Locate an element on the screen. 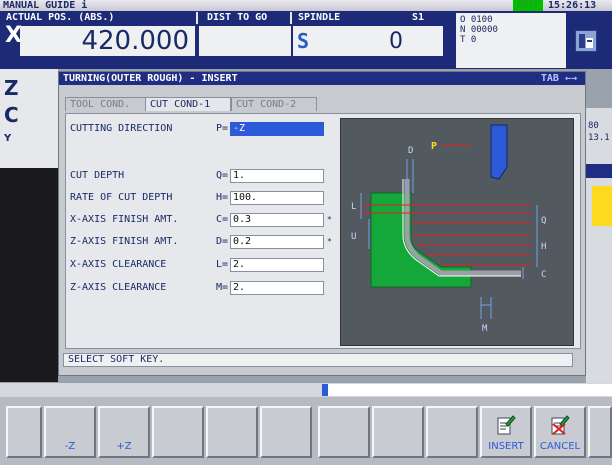 This screenshot has width=612, height=465. machine-icon is located at coordinates (586, 41).